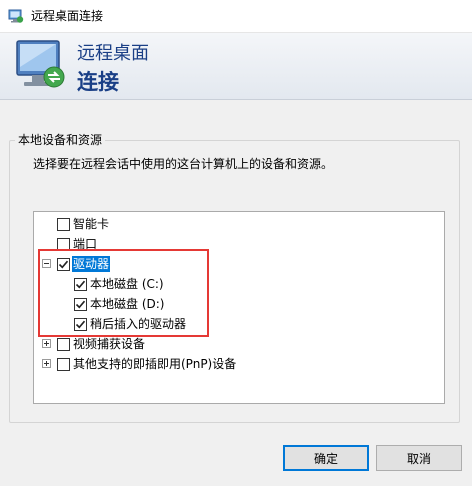  Describe the element at coordinates (239, 284) in the screenshot. I see `tree-subitem: 本地磁盘 (C:)` at that location.